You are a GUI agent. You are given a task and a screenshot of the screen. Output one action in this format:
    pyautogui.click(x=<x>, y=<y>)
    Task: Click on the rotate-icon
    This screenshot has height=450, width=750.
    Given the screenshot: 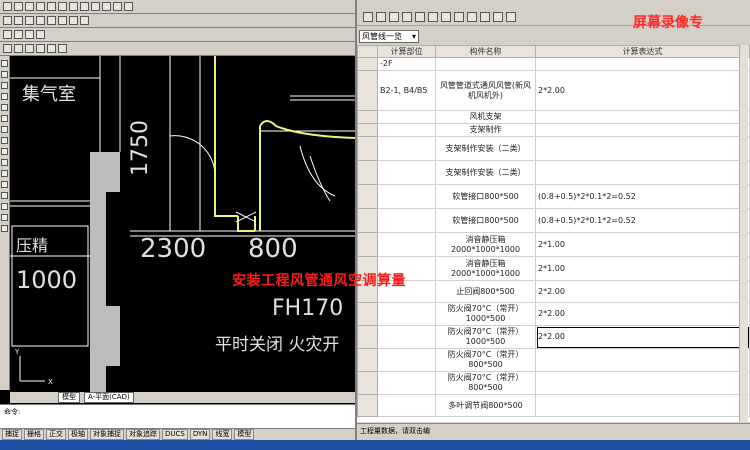 What is the action you would take?
    pyautogui.click(x=18, y=48)
    